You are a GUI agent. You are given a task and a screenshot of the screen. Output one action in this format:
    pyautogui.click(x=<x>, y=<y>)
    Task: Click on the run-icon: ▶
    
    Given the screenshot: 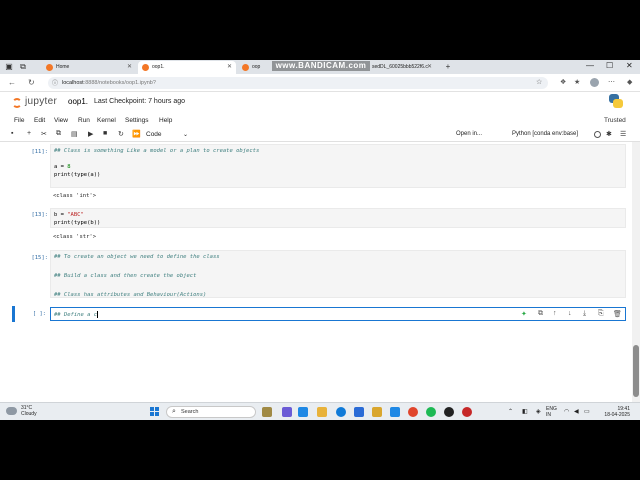 What is the action you would take?
    pyautogui.click(x=90, y=134)
    